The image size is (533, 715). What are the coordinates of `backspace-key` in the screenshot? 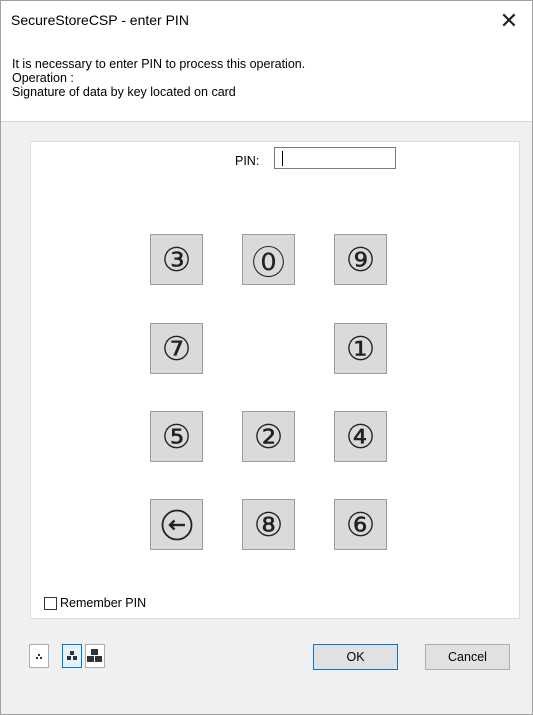 It's located at (176, 524).